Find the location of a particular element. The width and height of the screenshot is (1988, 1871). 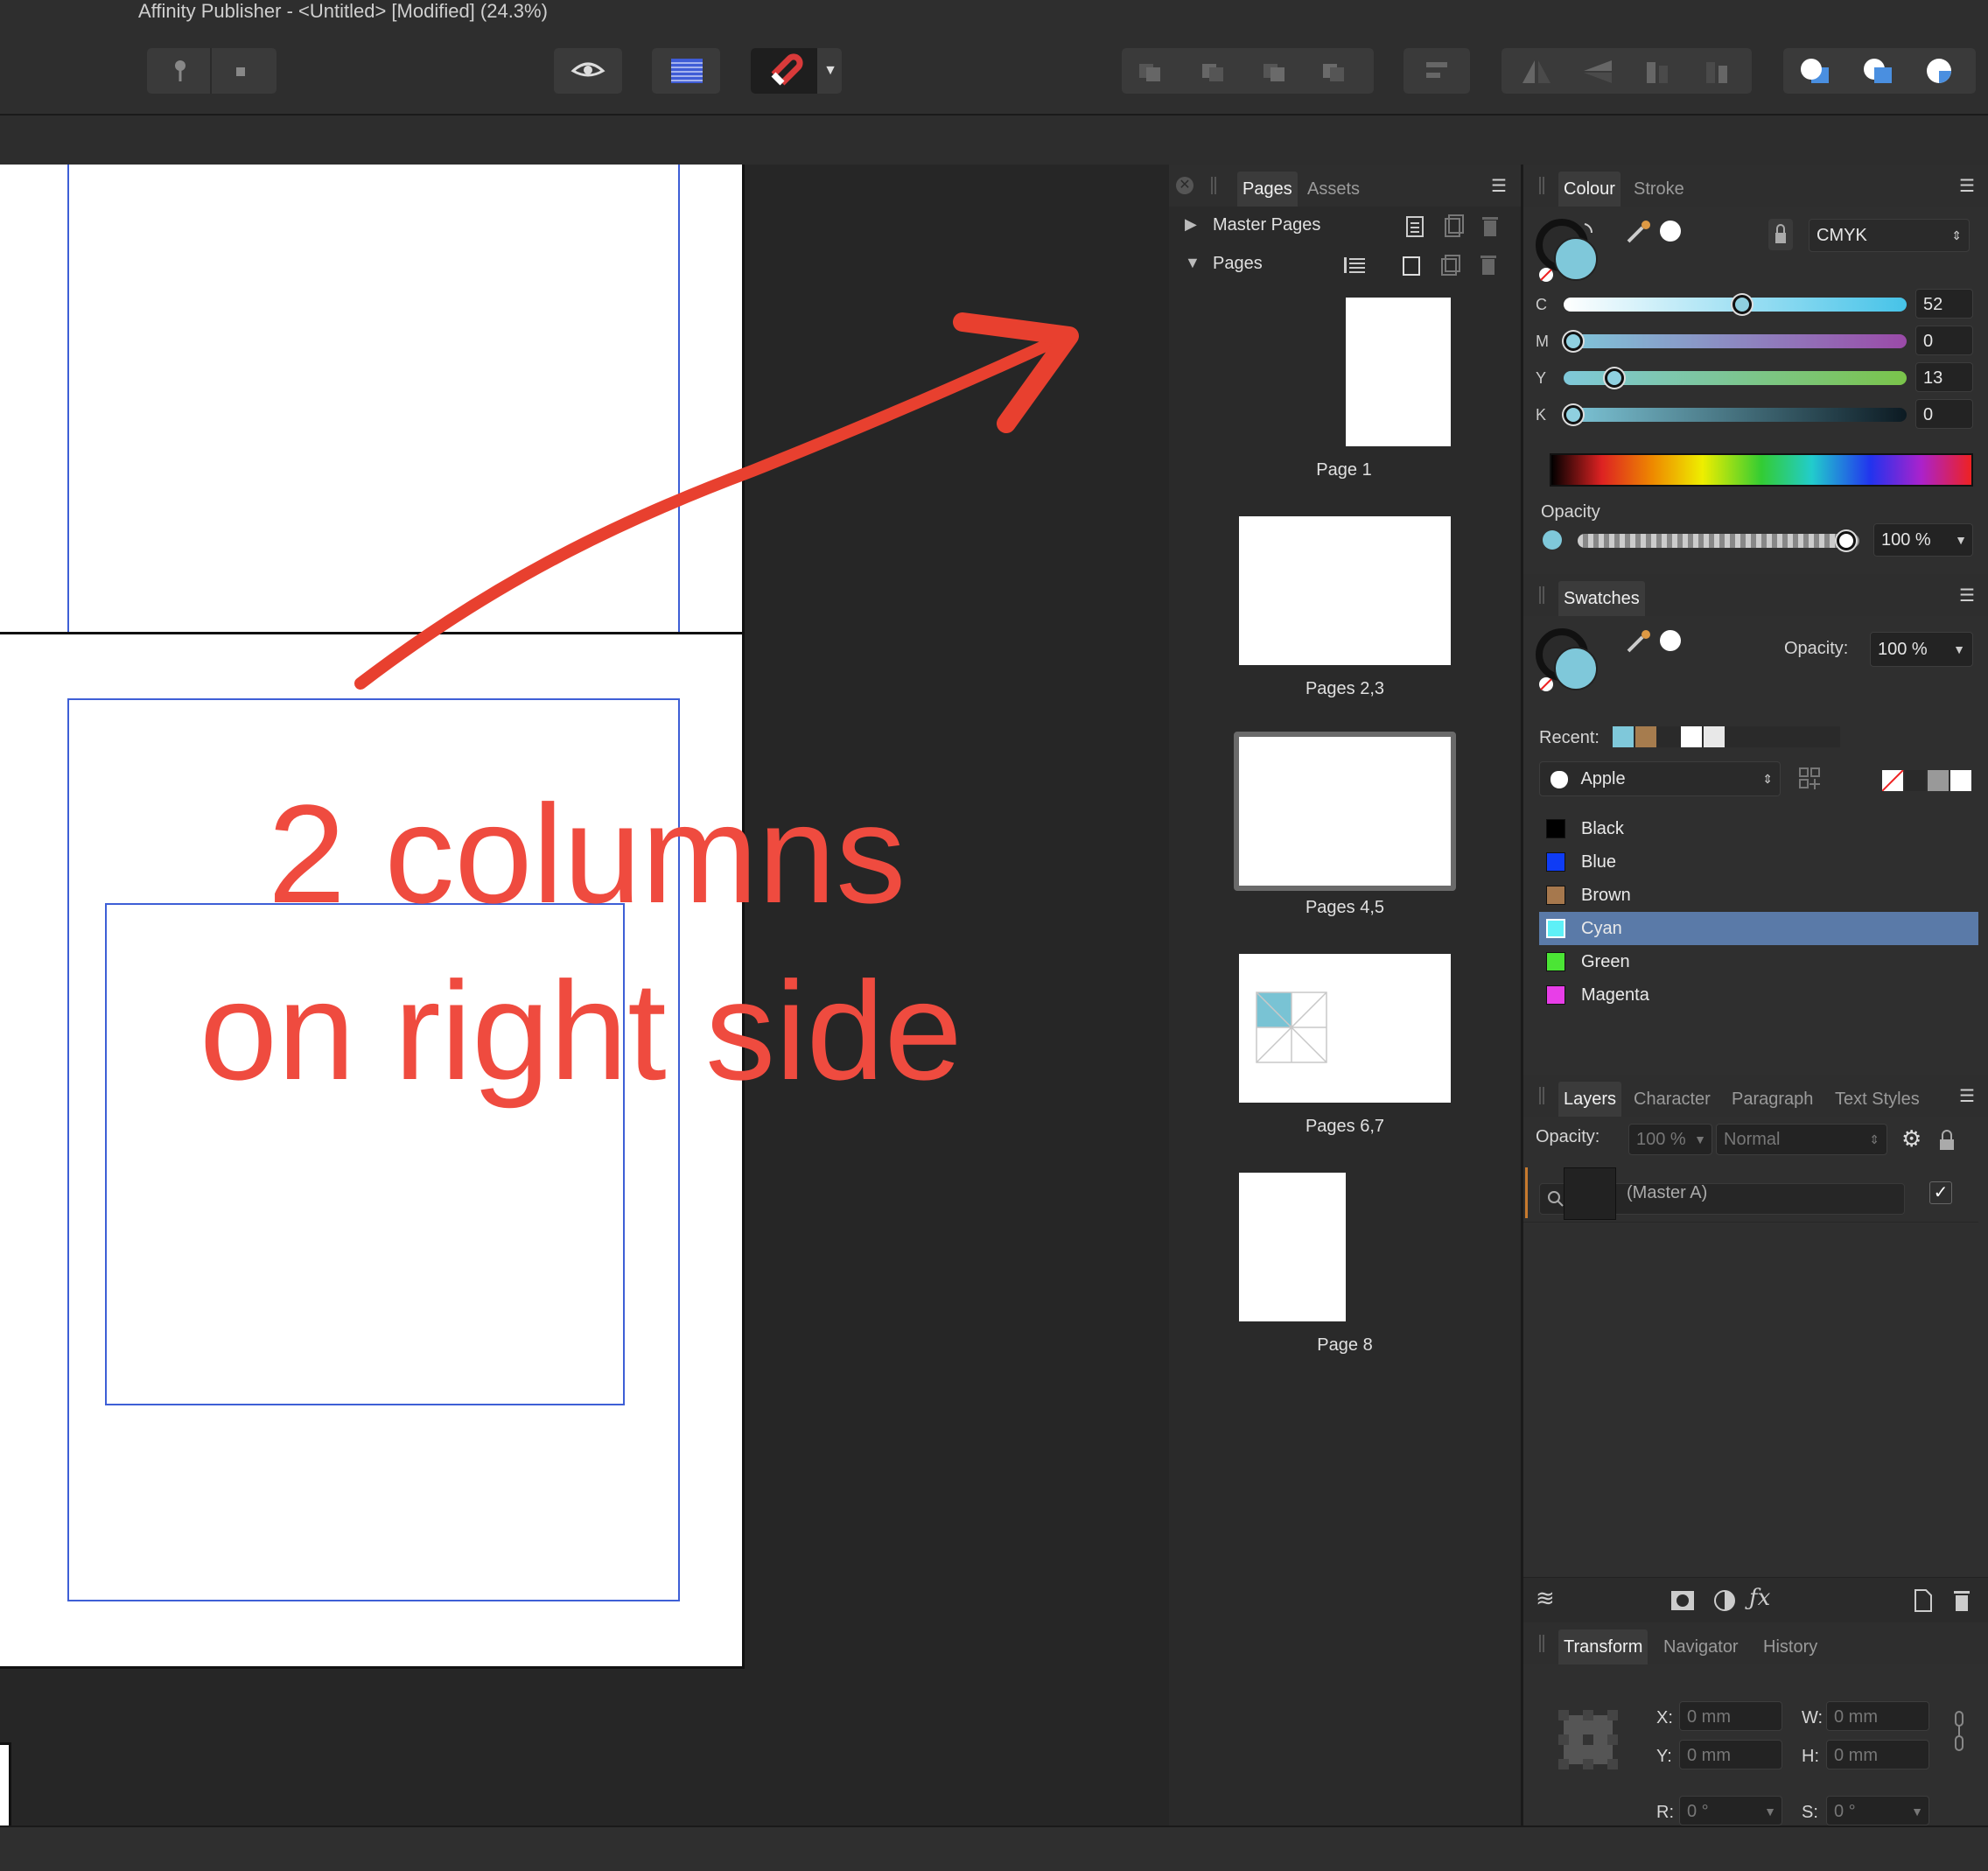

yellow-slider-knob is located at coordinates (1614, 378).